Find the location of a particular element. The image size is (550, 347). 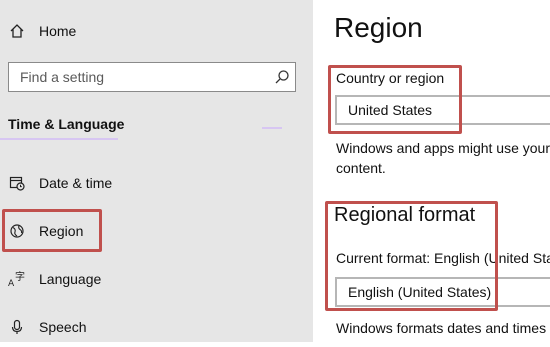

search-box is located at coordinates (152, 77).